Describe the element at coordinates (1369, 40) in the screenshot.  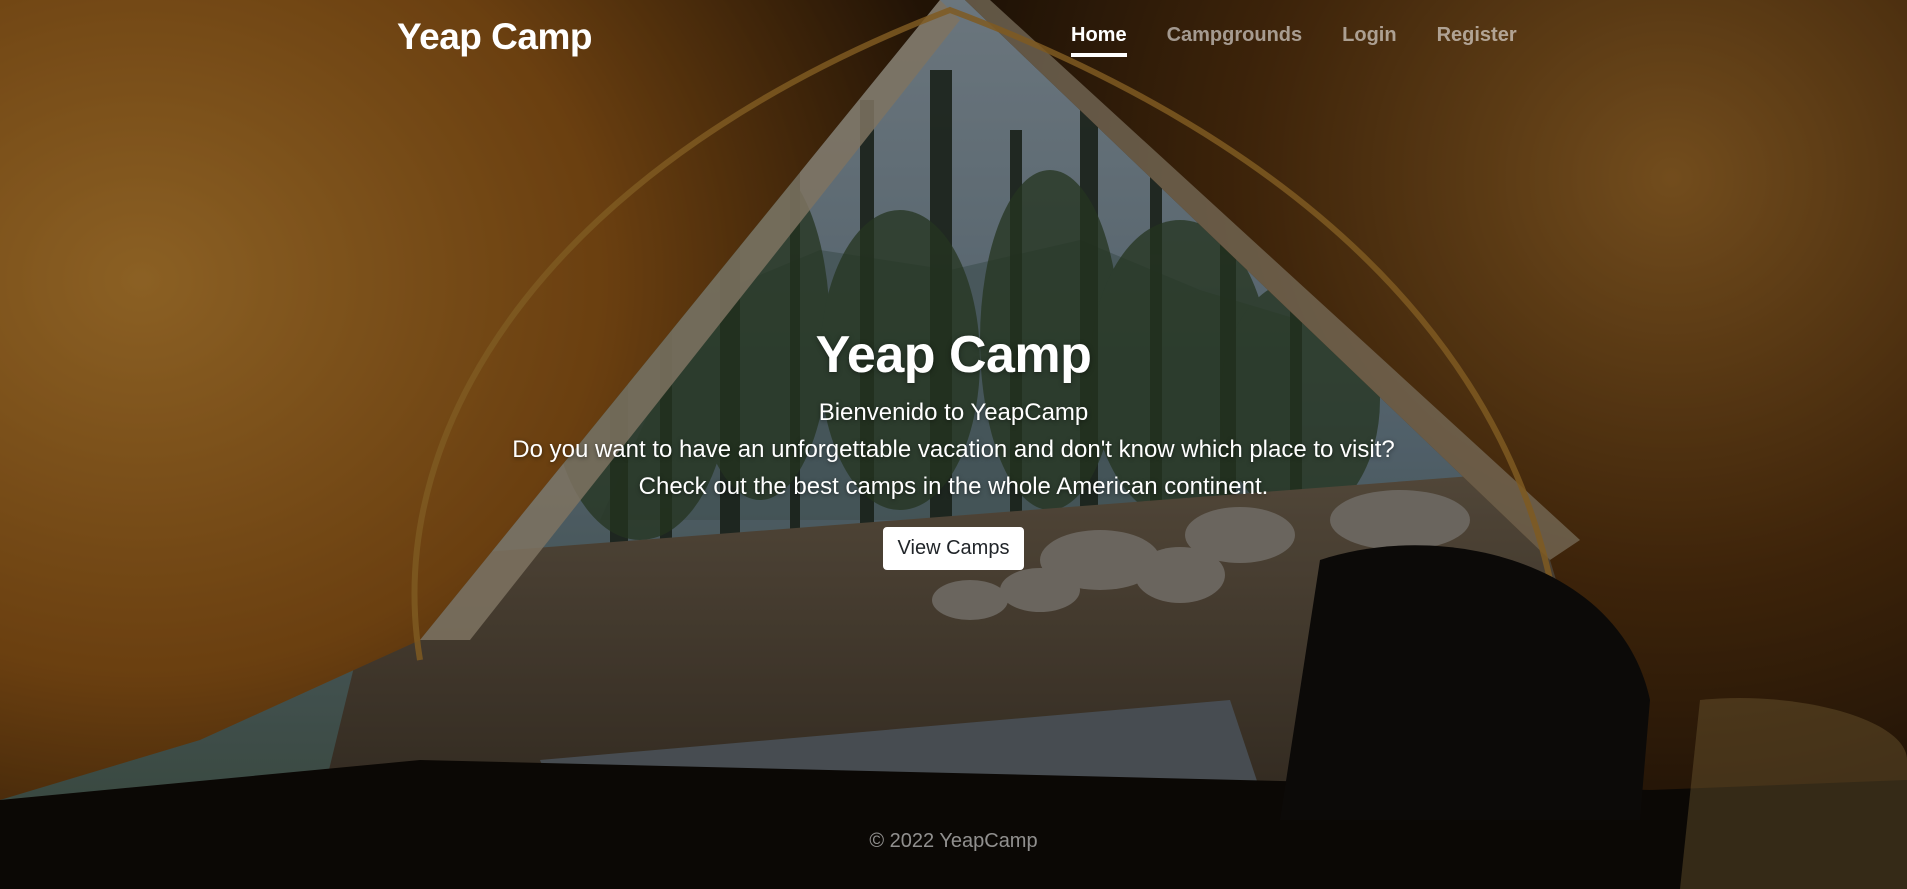
I see `nav-link-login: Login` at that location.